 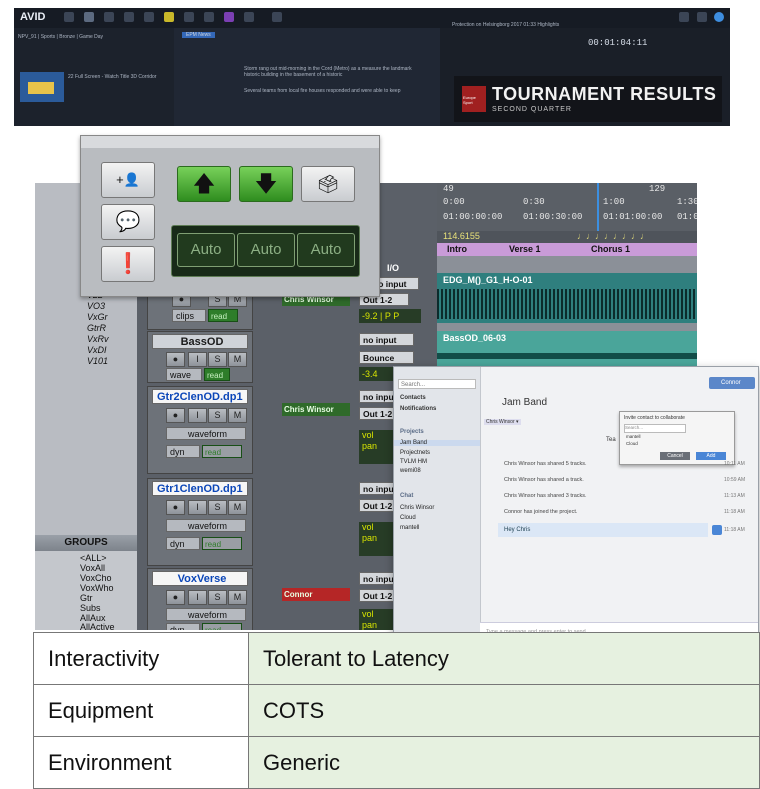 What do you see at coordinates (93, 558) in the screenshot?
I see `group-item: <ALL>` at bounding box center [93, 558].